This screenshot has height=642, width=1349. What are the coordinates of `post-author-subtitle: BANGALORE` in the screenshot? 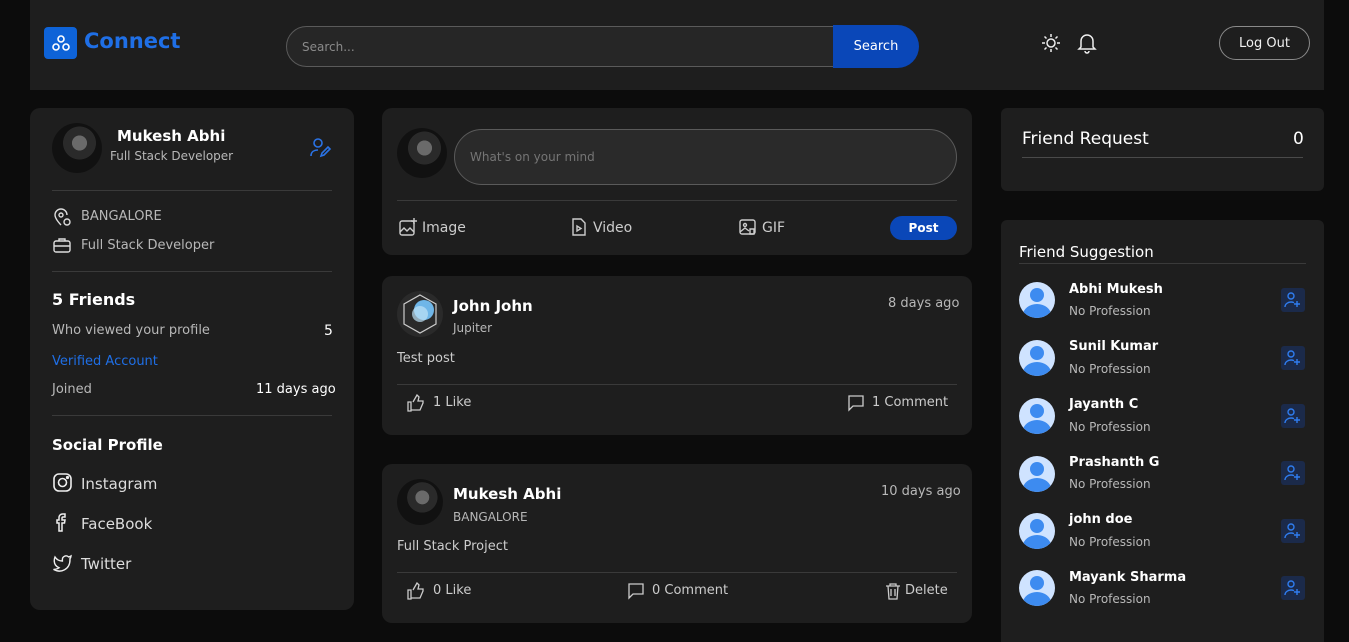 It's located at (490, 517).